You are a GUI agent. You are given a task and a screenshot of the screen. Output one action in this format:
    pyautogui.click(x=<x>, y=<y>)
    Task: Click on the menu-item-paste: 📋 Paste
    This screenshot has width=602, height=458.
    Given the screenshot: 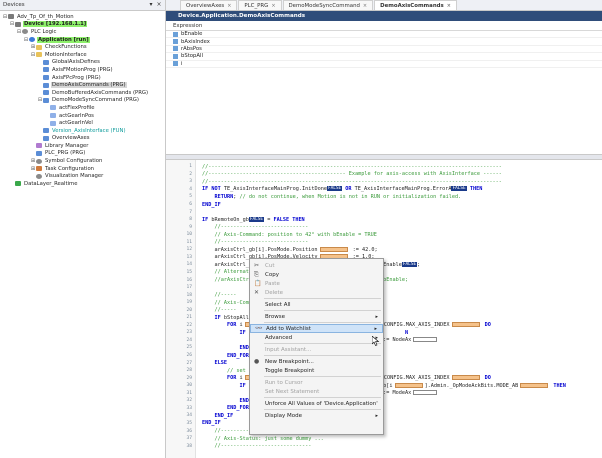 What is the action you would take?
    pyautogui.click(x=316, y=283)
    